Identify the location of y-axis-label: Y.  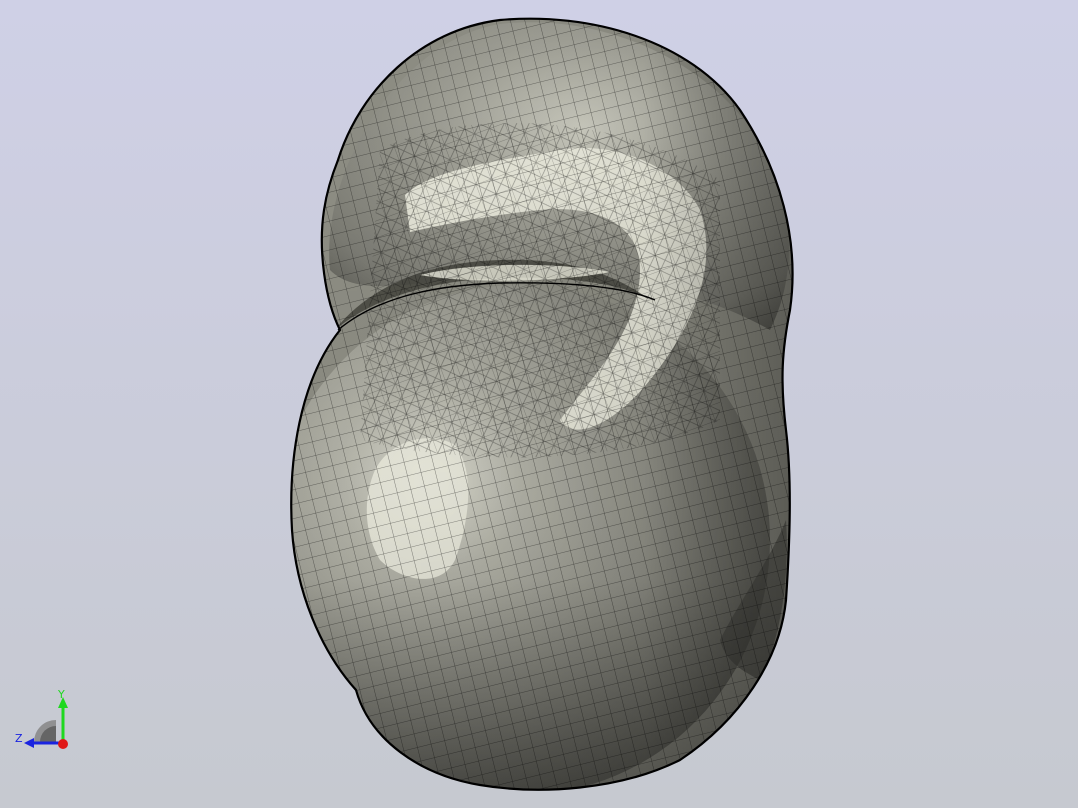
(61, 694).